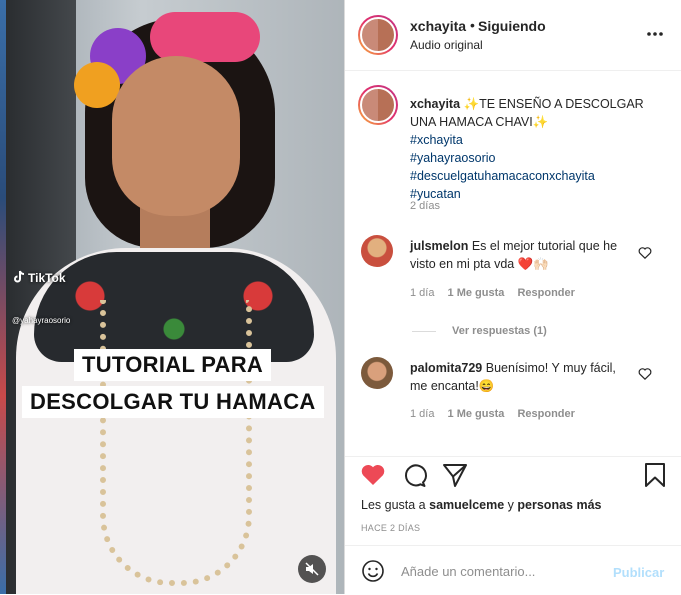 This screenshot has height=595, width=681. Describe the element at coordinates (176, 136) in the screenshot. I see `person-face` at that location.